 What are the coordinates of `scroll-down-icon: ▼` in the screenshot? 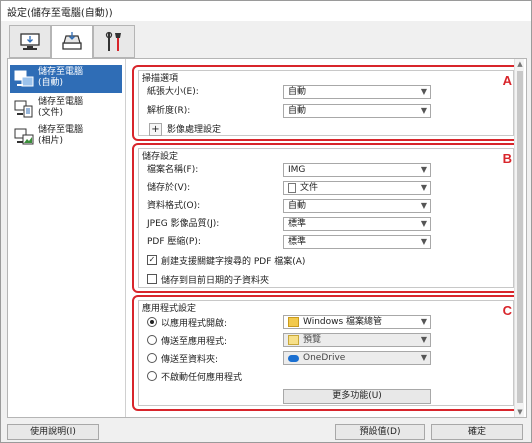 It's located at (520, 412).